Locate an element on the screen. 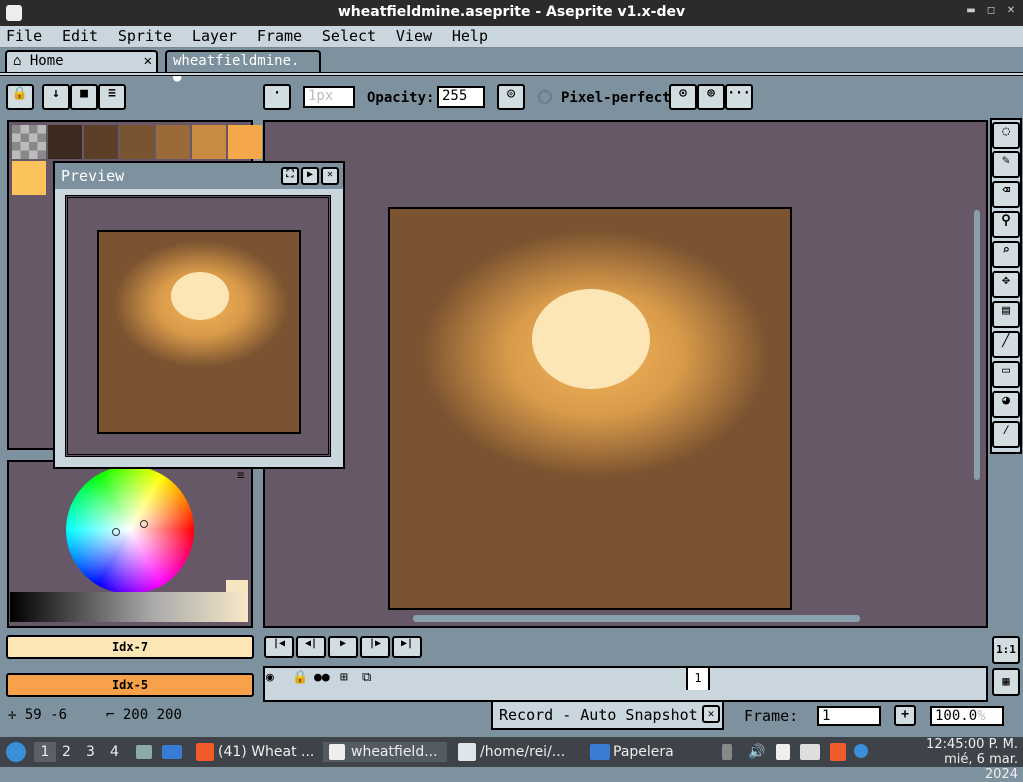 The width and height of the screenshot is (1023, 782). prev-frame-button: ◀| is located at coordinates (311, 647).